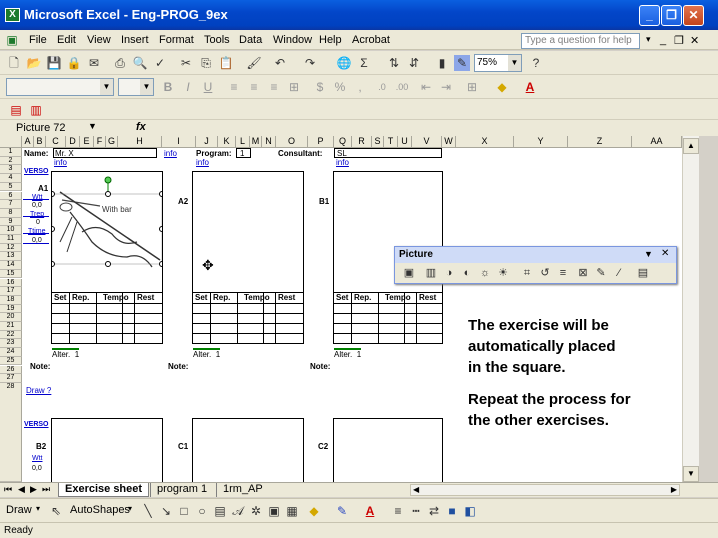 The image size is (718, 538). What do you see at coordinates (14, 63) in the screenshot?
I see `new-icon: 🗋` at bounding box center [14, 63].